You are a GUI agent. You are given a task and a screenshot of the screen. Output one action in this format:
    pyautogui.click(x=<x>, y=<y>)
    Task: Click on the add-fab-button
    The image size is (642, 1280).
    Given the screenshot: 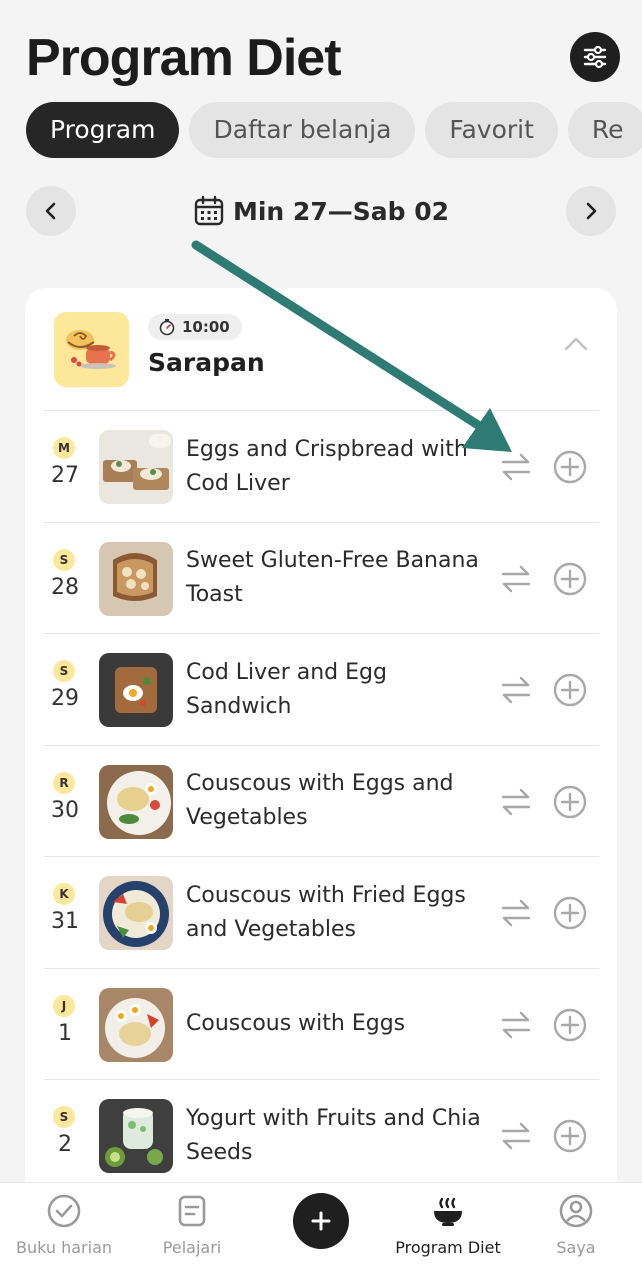 What is the action you would take?
    pyautogui.click(x=321, y=1221)
    